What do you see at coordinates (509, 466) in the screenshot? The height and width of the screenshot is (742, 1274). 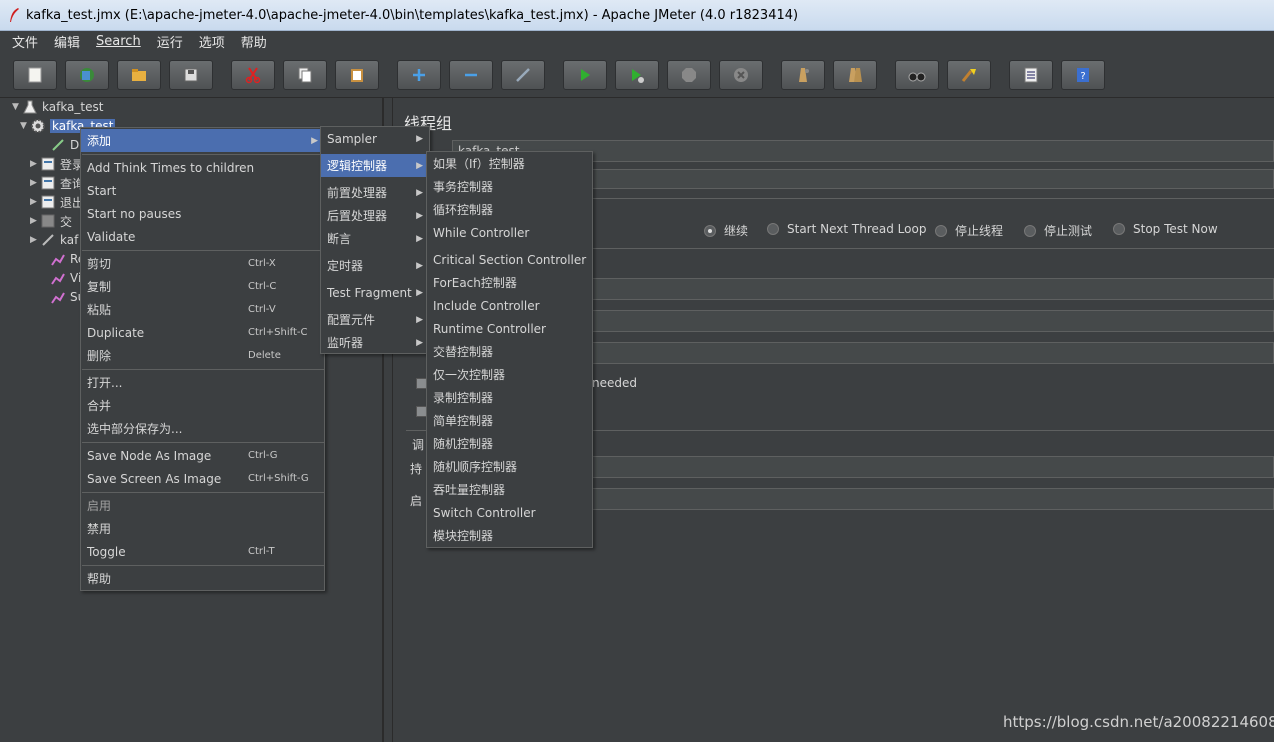 I see `logic-item-random-order: 随机顺序控制器` at bounding box center [509, 466].